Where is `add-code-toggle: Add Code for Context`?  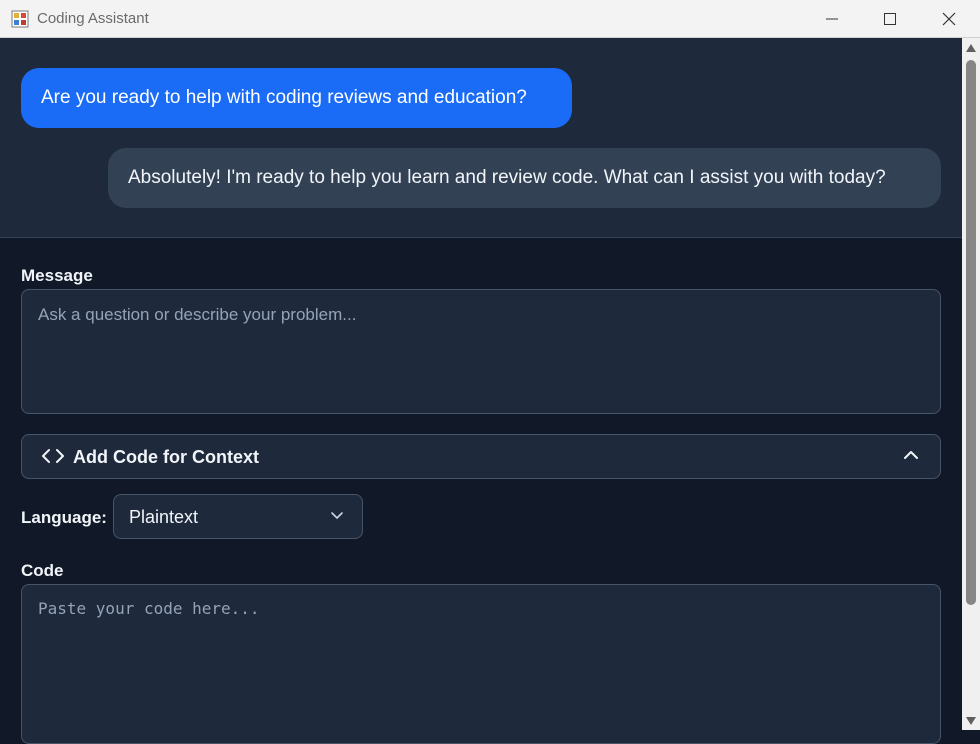
add-code-toggle: Add Code for Context is located at coordinates (481, 456).